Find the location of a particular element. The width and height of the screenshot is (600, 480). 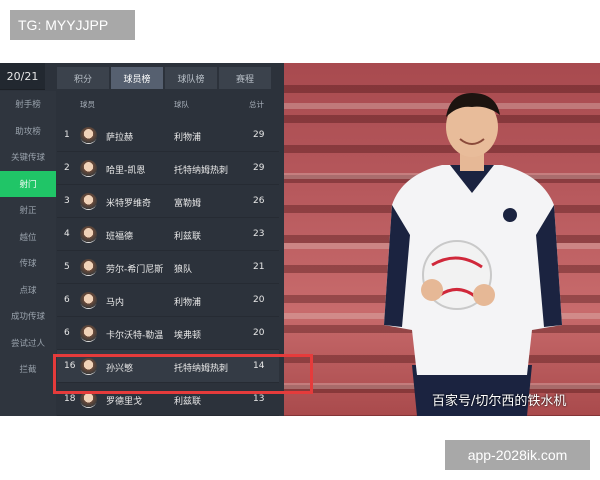

sidebar-item-shots-on-target: 射正 is located at coordinates (28, 210).